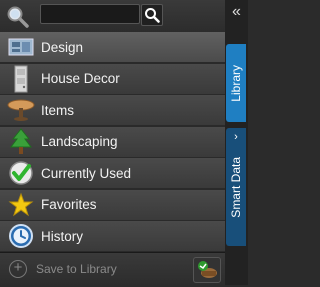 Image resolution: width=320 pixels, height=287 pixels. I want to click on design-icon, so click(21, 47).